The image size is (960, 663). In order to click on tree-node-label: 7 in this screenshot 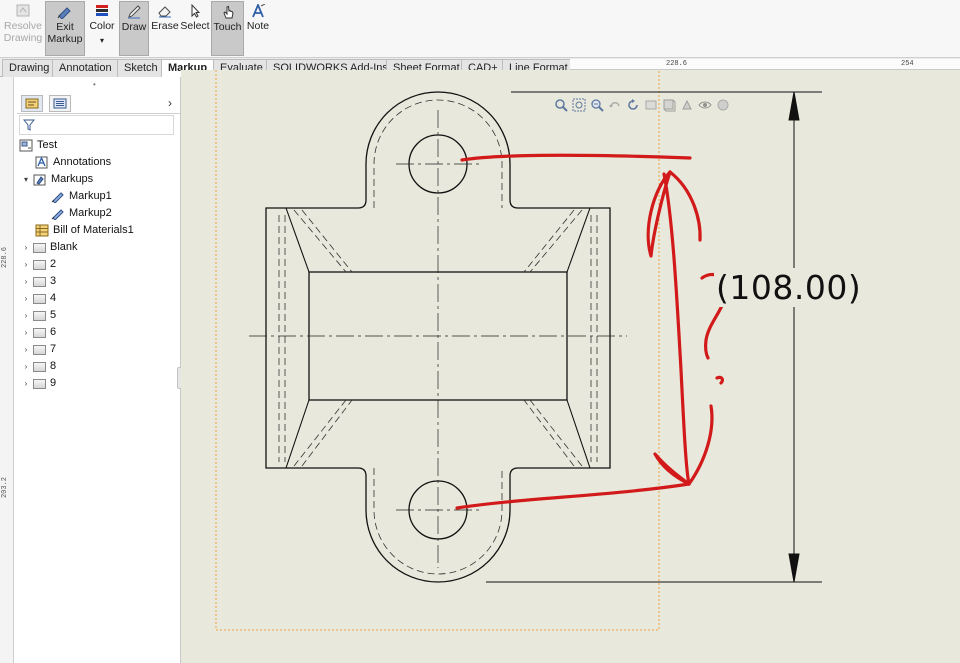, I will do `click(53, 349)`.